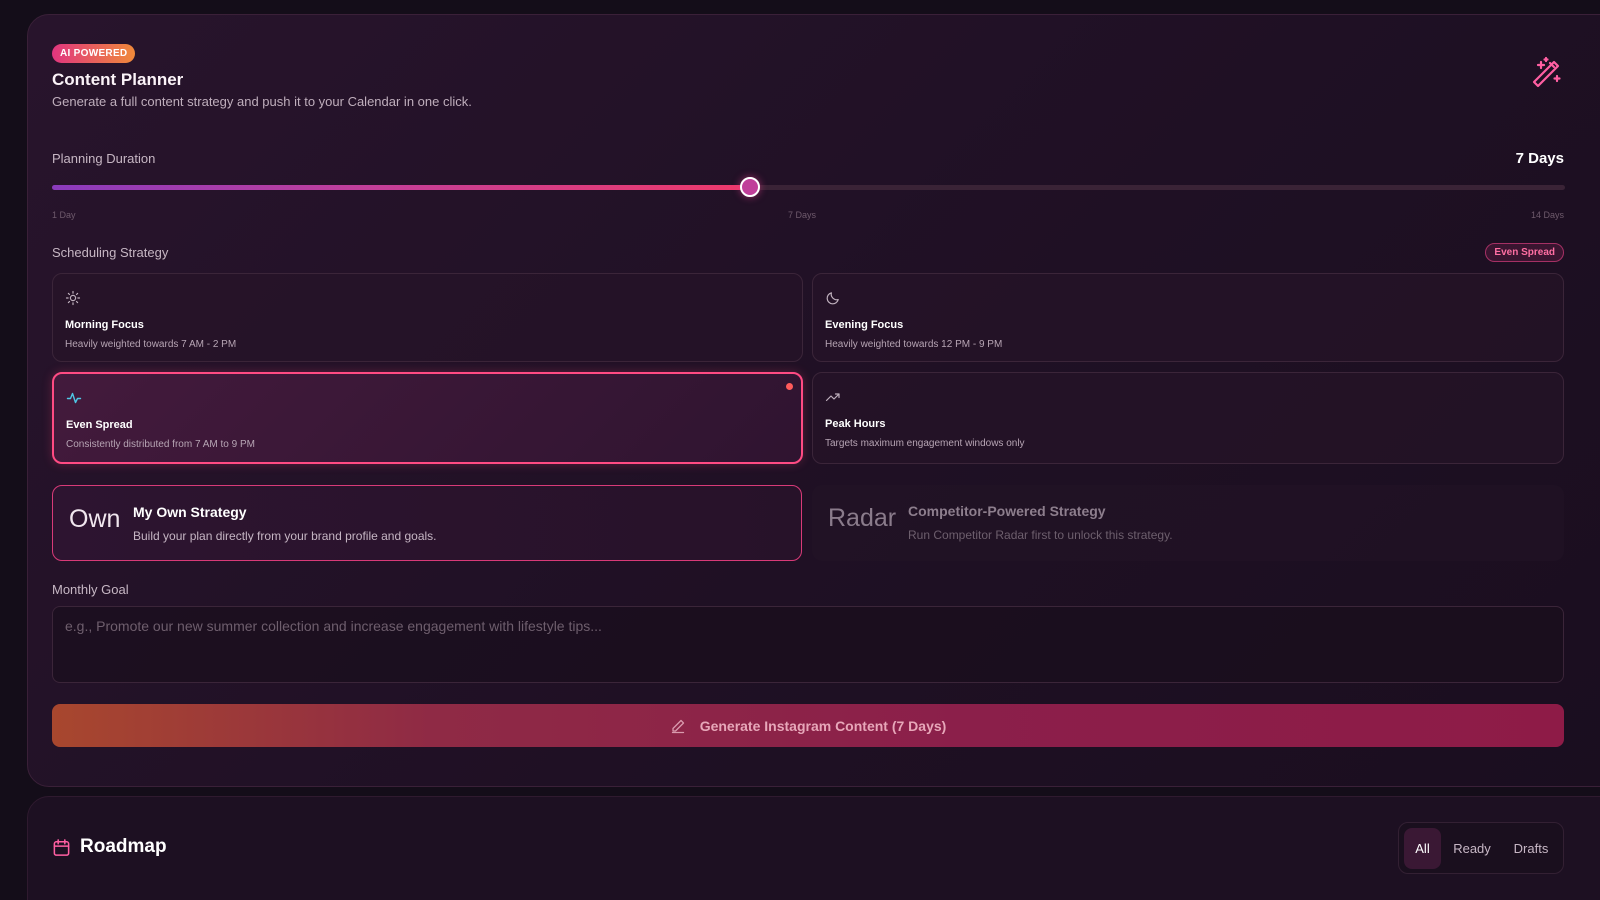 The width and height of the screenshot is (1600, 900). I want to click on option-title: Morning Focus, so click(104, 325).